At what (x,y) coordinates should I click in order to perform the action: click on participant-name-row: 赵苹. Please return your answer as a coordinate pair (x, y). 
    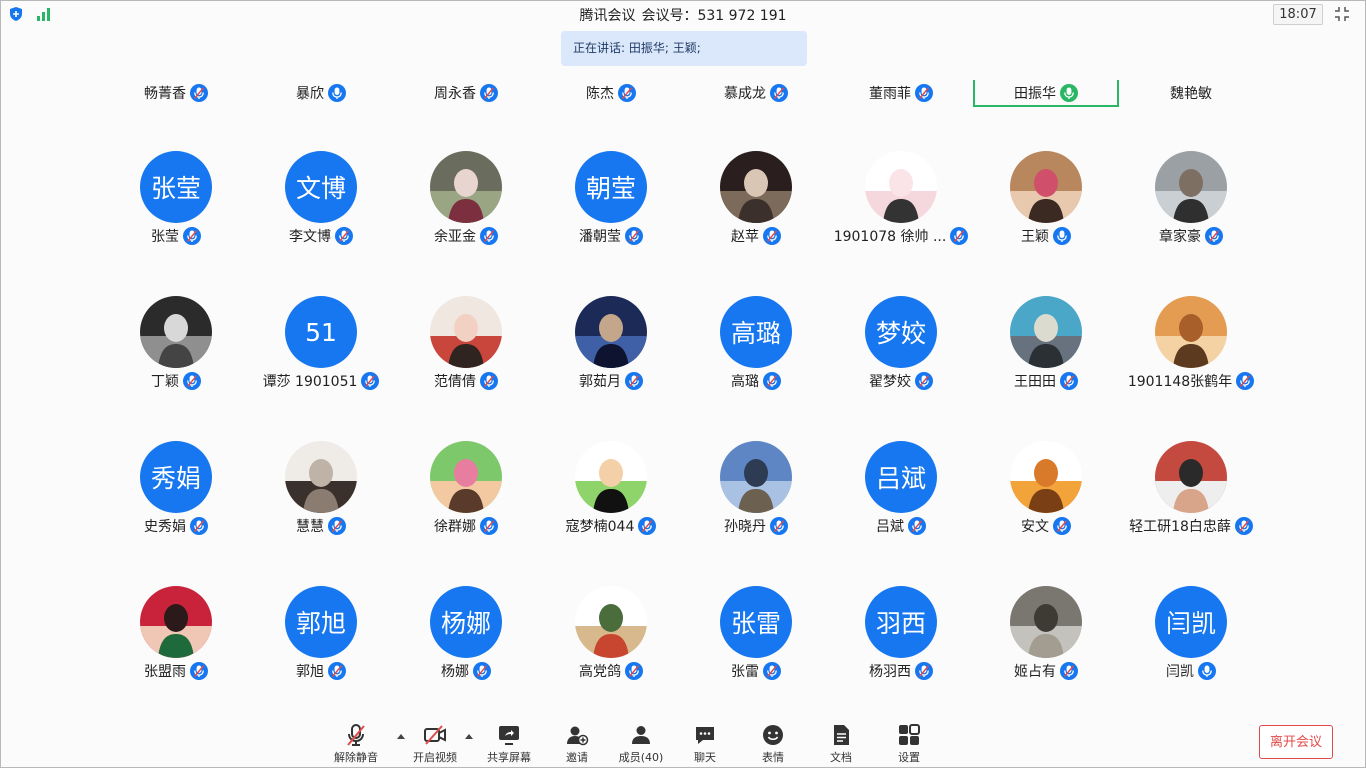
    Looking at the image, I should click on (756, 236).